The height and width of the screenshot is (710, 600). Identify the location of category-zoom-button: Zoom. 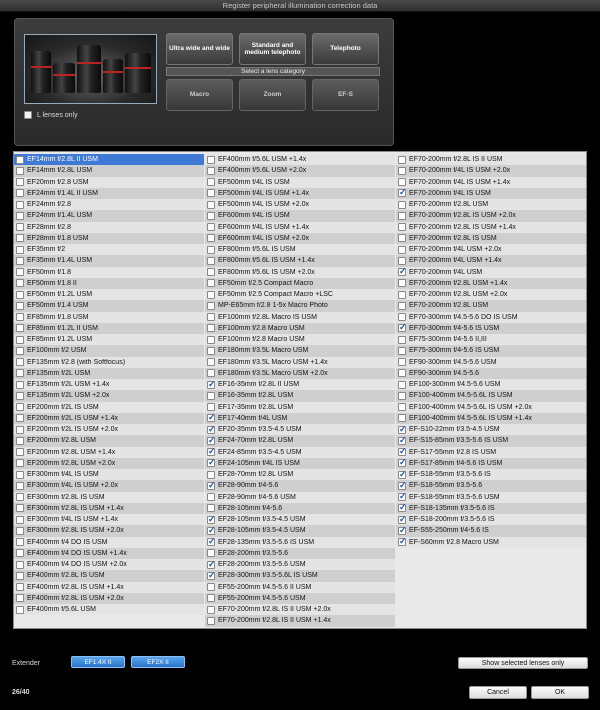
(272, 95).